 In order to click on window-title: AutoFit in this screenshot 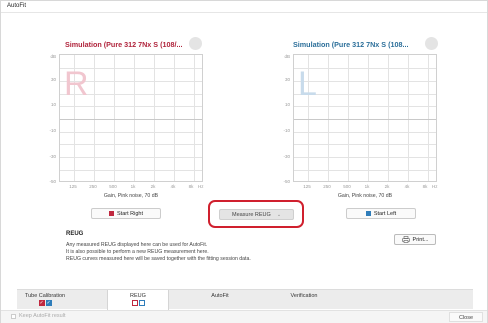, I will do `click(17, 6)`.